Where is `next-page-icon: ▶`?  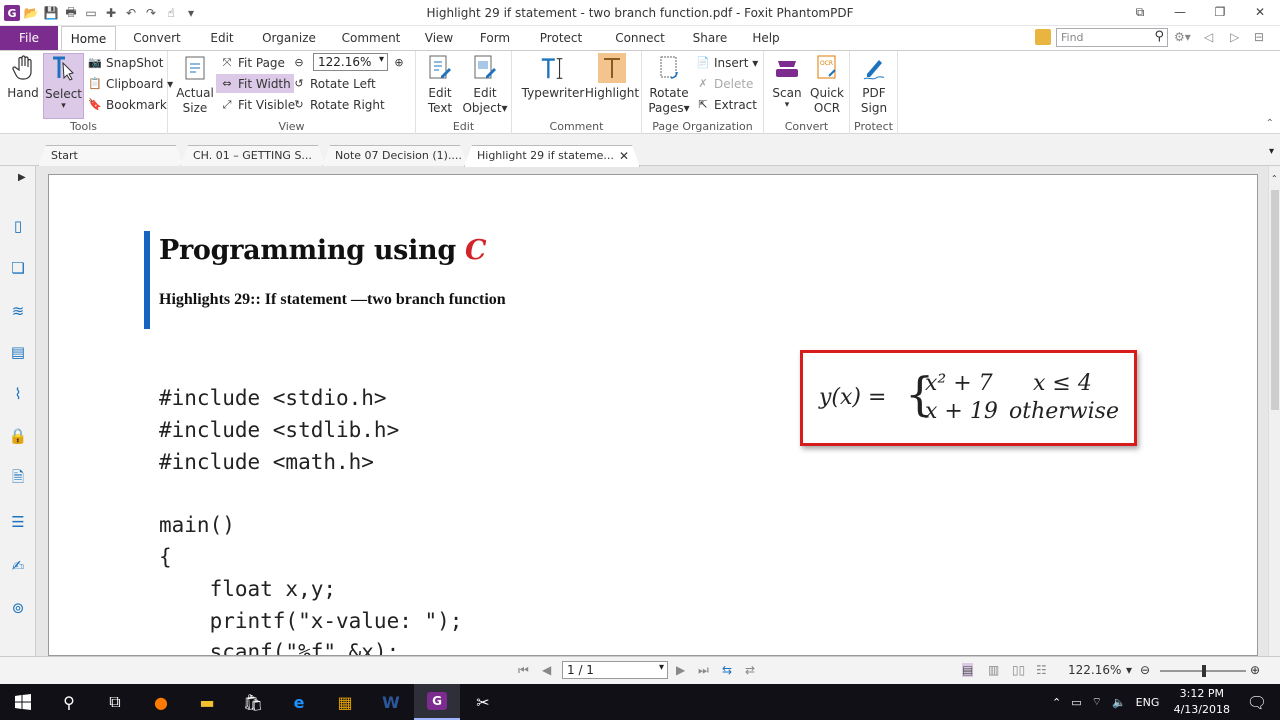
next-page-icon: ▶ is located at coordinates (680, 670).